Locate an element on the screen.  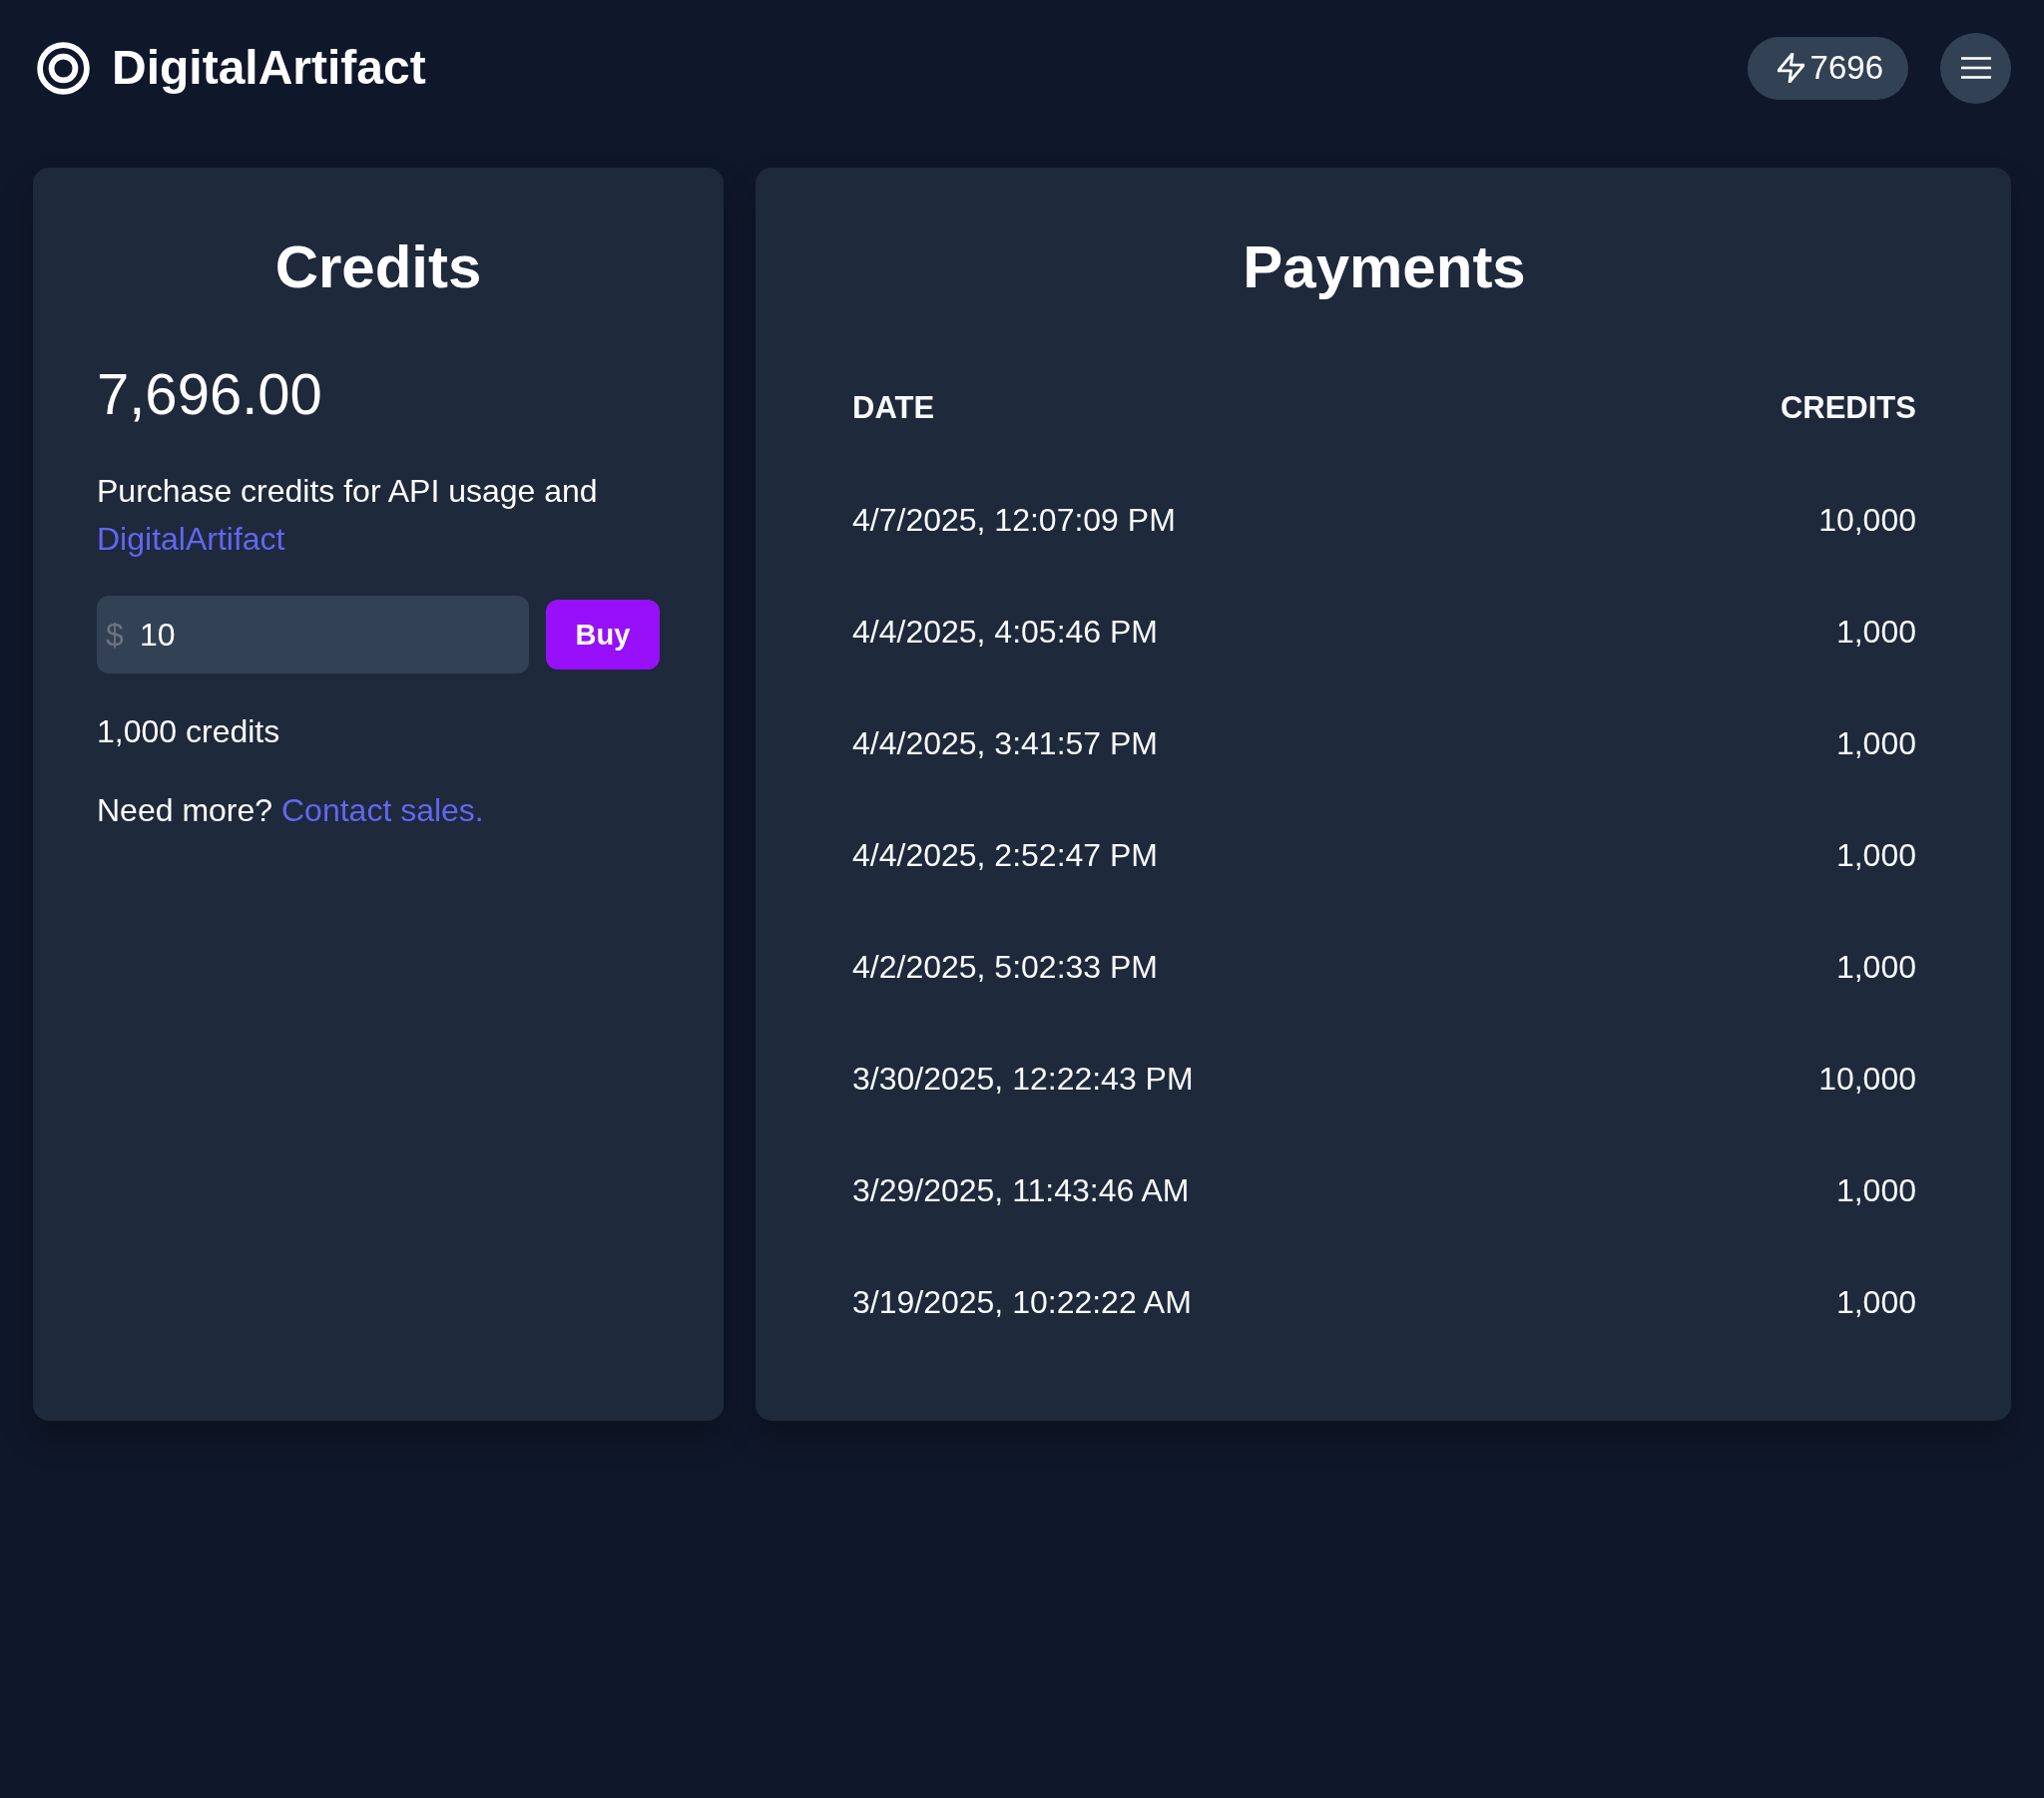
card-title: Credits is located at coordinates (378, 267).